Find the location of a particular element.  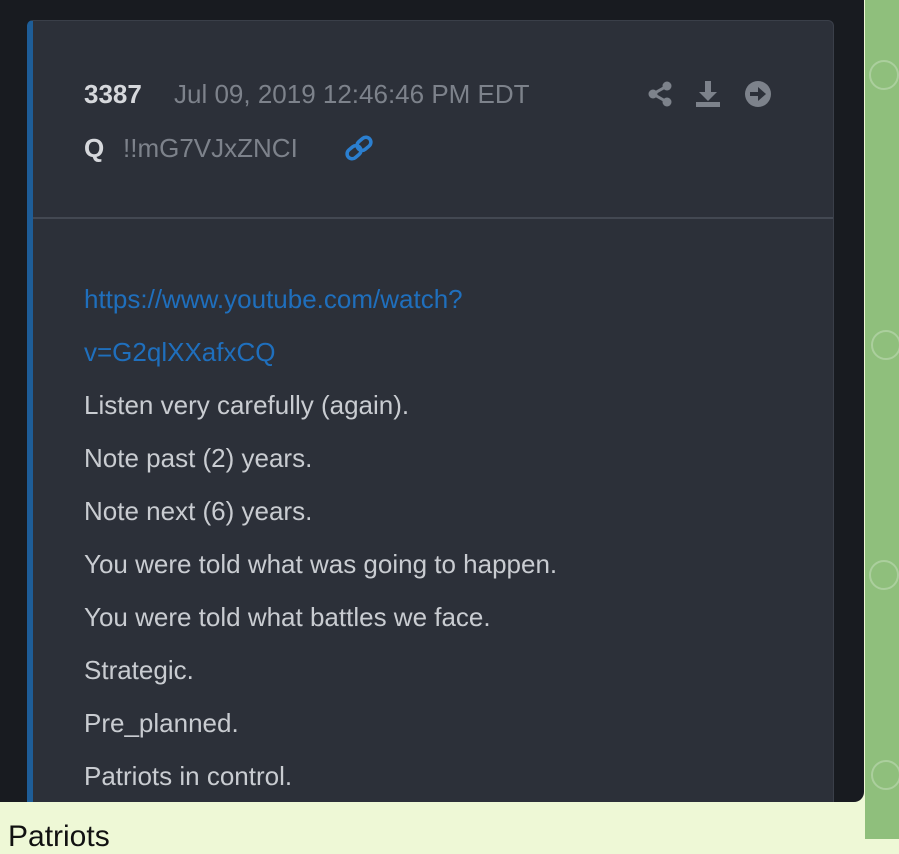

post-link-line2: v=G2qlXXafxCQ is located at coordinates (444, 352).